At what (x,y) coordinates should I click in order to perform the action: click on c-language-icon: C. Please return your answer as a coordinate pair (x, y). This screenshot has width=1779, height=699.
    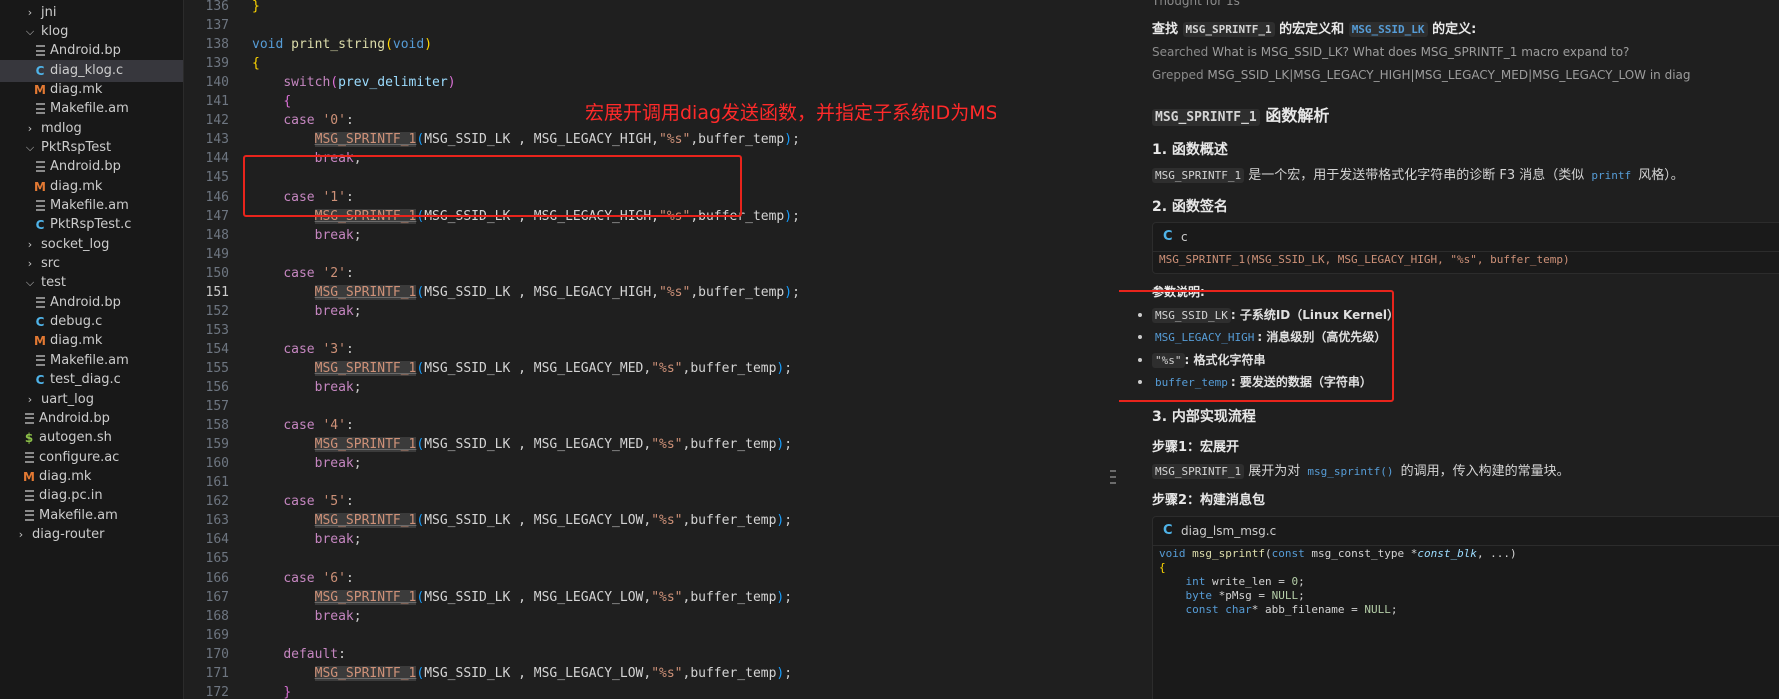
    Looking at the image, I should click on (1168, 236).